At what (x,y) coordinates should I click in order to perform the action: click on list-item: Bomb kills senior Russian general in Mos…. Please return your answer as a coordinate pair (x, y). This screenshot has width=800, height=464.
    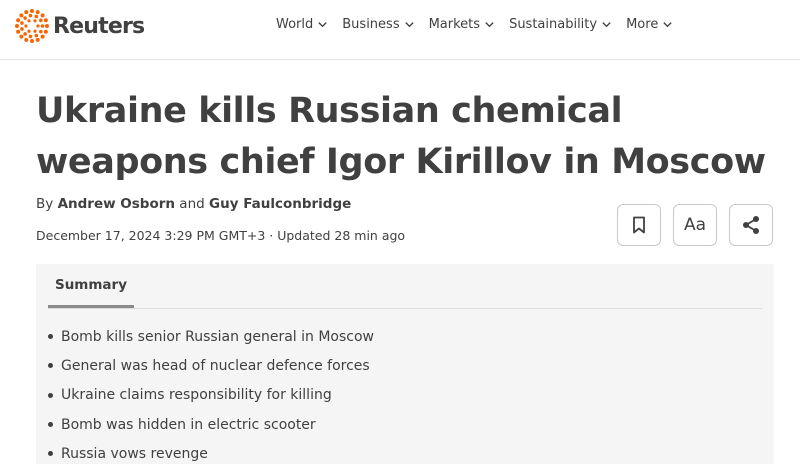
    Looking at the image, I should click on (211, 336).